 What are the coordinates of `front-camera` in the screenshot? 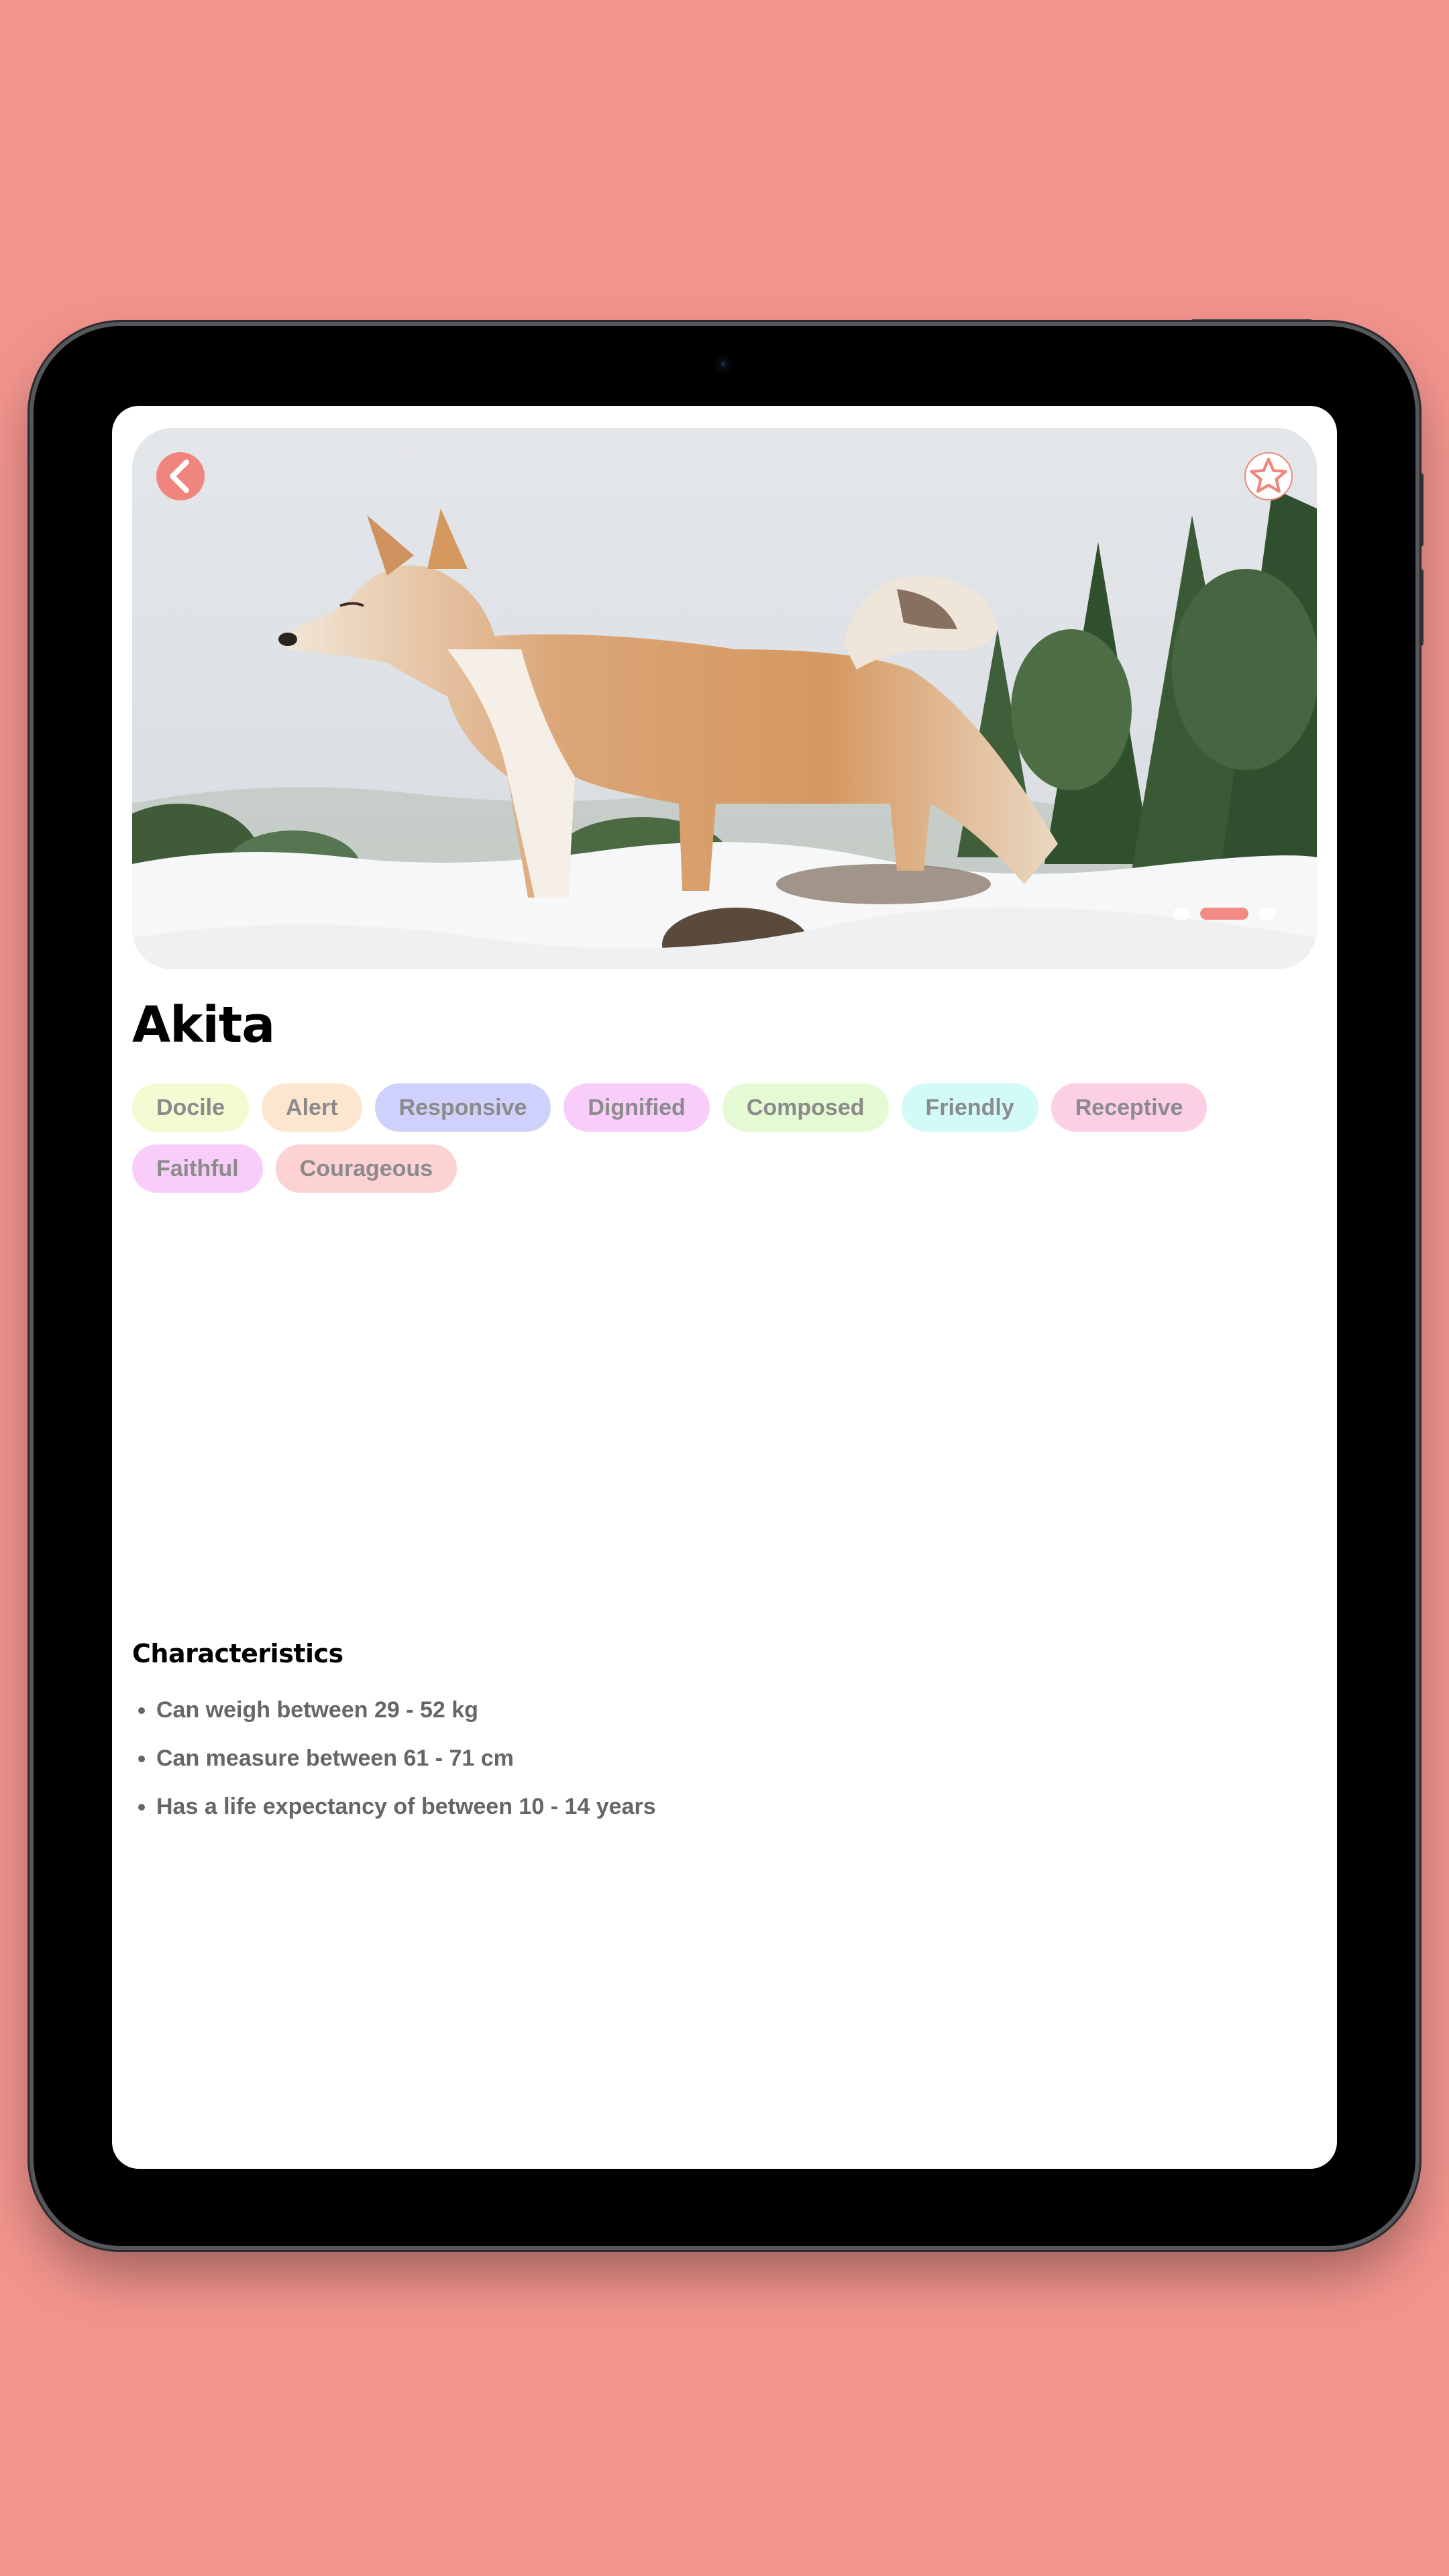 It's located at (723, 364).